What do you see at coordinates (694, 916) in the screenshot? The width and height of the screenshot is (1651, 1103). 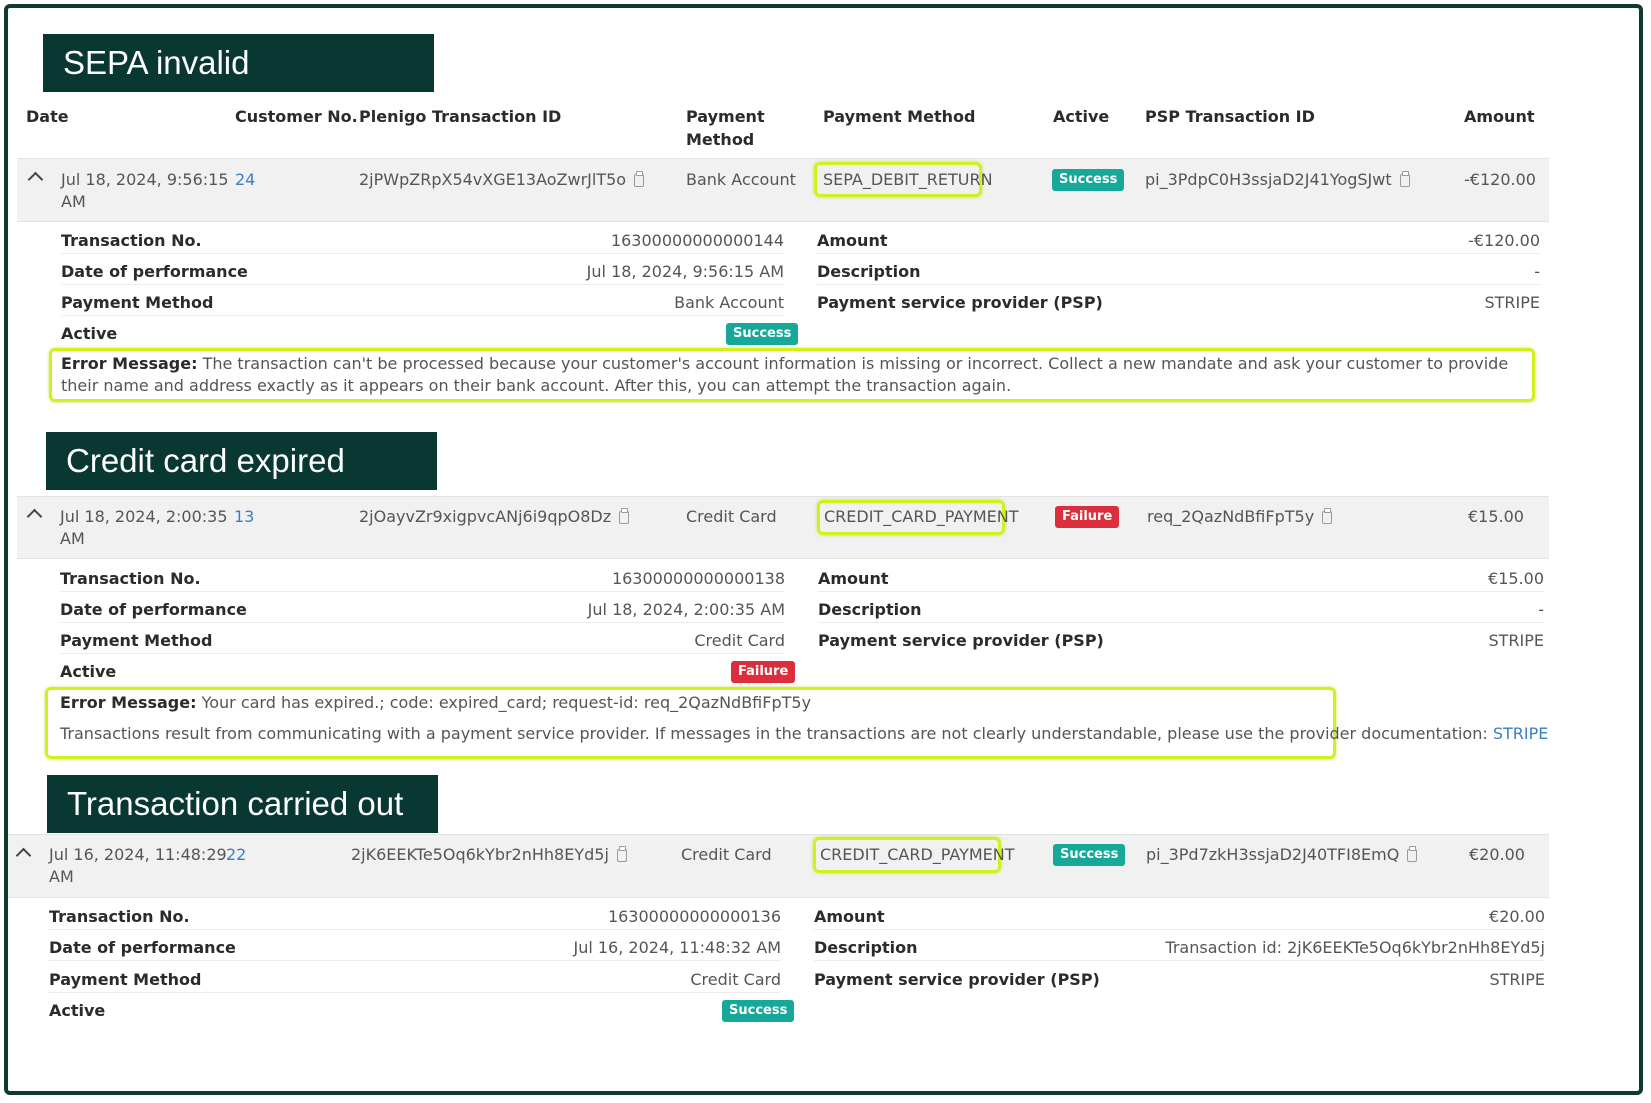 I see `detail-transaction-no: 16300000000000136` at bounding box center [694, 916].